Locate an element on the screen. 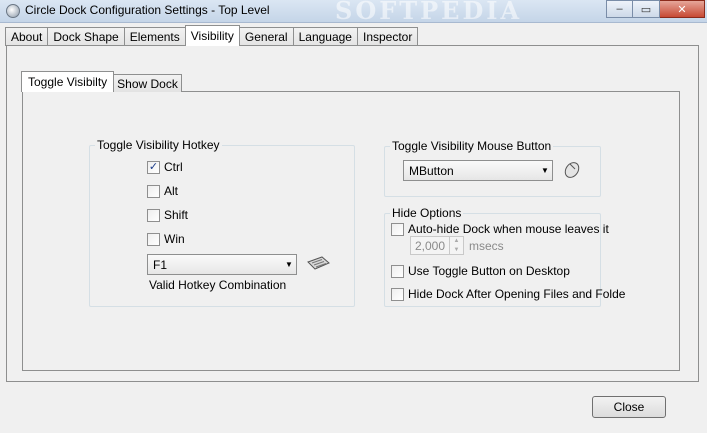 This screenshot has width=707, height=433. hotkey-key-select: F1 ▼ is located at coordinates (222, 264).